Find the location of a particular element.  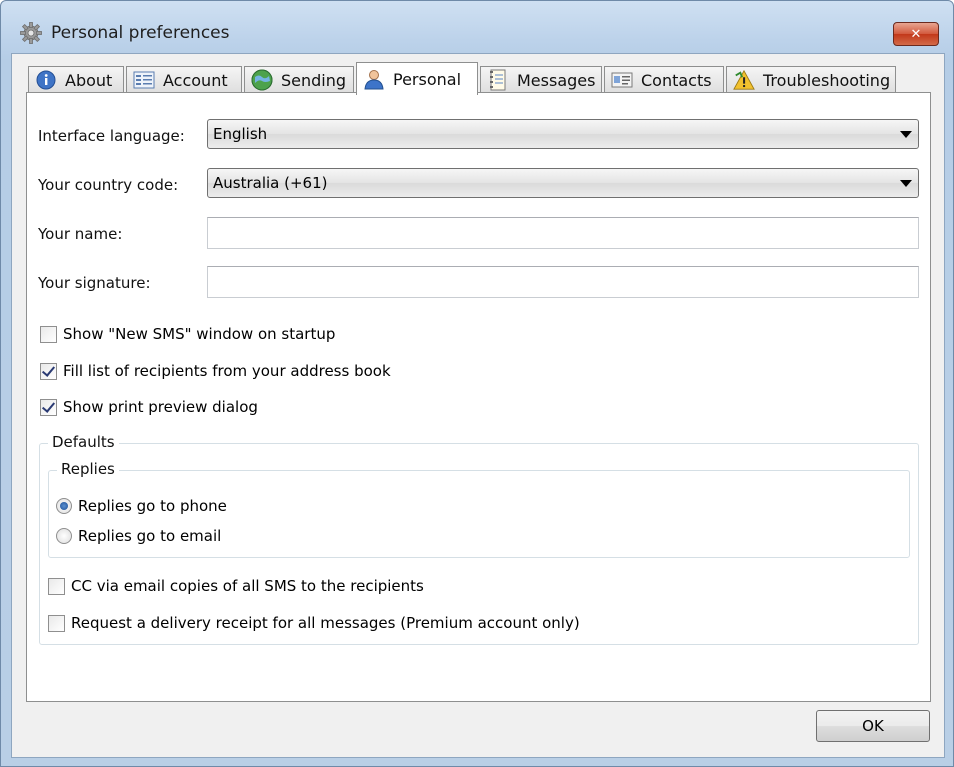

tab-contacts: Contacts is located at coordinates (664, 79).